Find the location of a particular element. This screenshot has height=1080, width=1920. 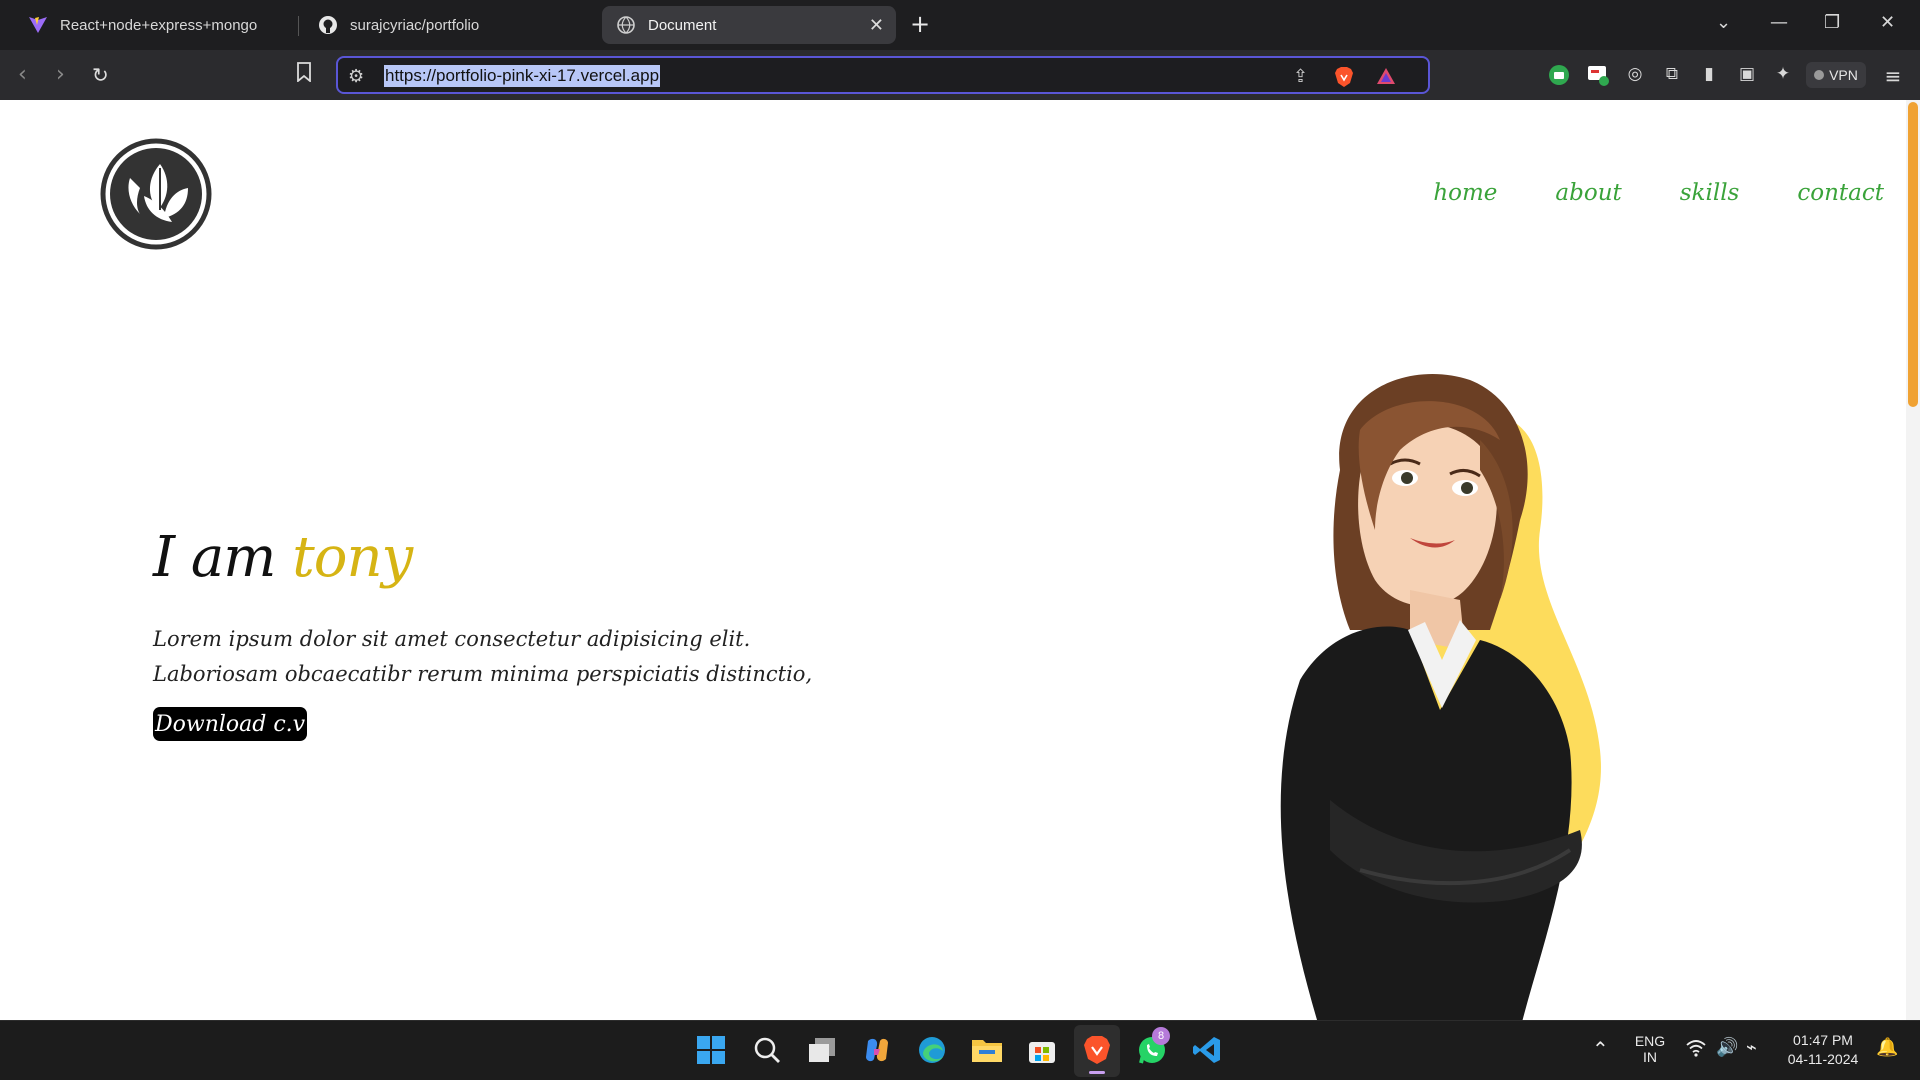

share-icon: ⇪ is located at coordinates (1300, 76).